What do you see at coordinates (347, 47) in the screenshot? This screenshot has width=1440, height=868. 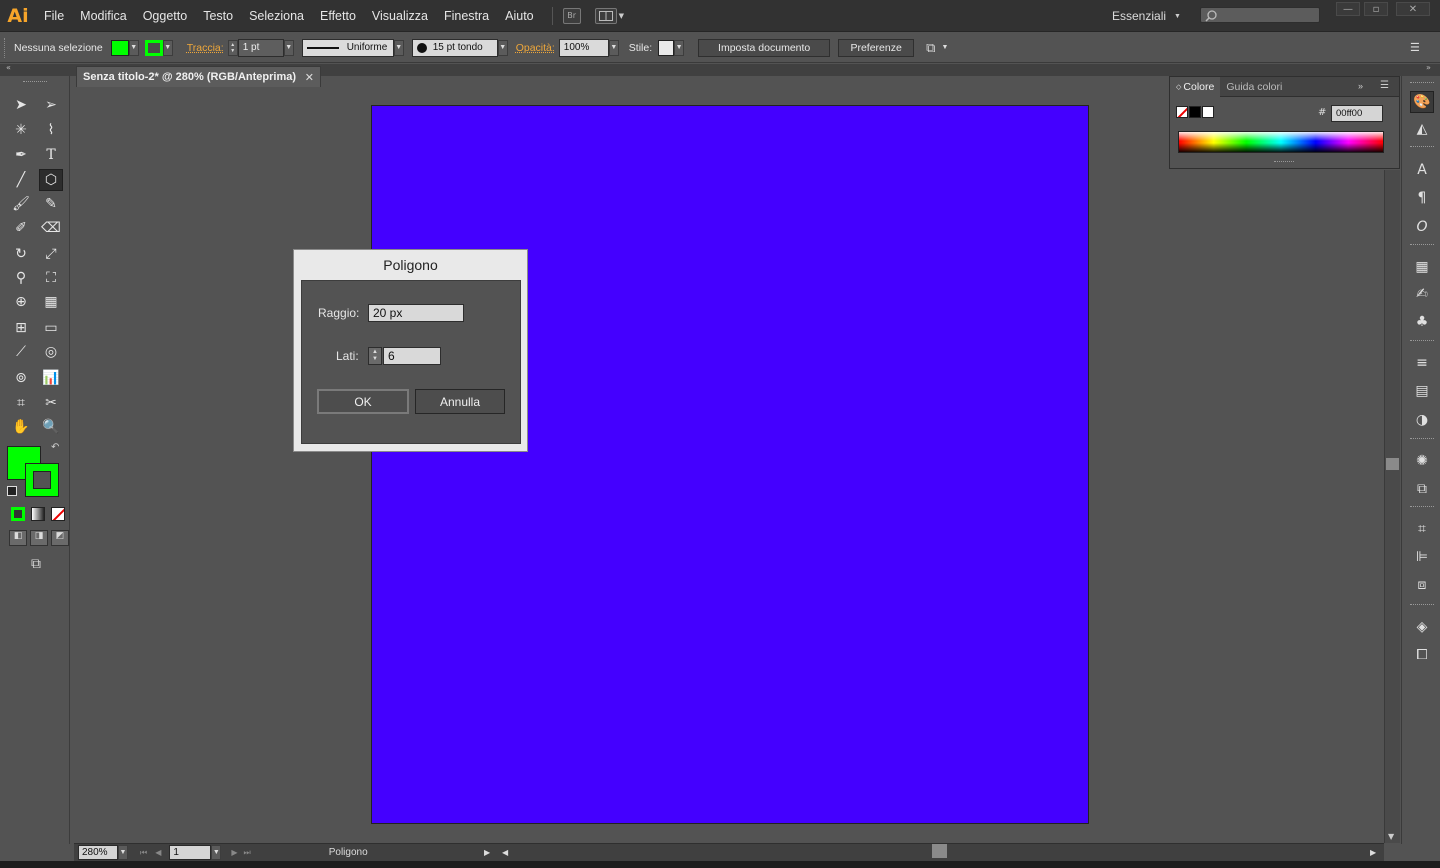 I see `variable-width-profile: Uniforme` at bounding box center [347, 47].